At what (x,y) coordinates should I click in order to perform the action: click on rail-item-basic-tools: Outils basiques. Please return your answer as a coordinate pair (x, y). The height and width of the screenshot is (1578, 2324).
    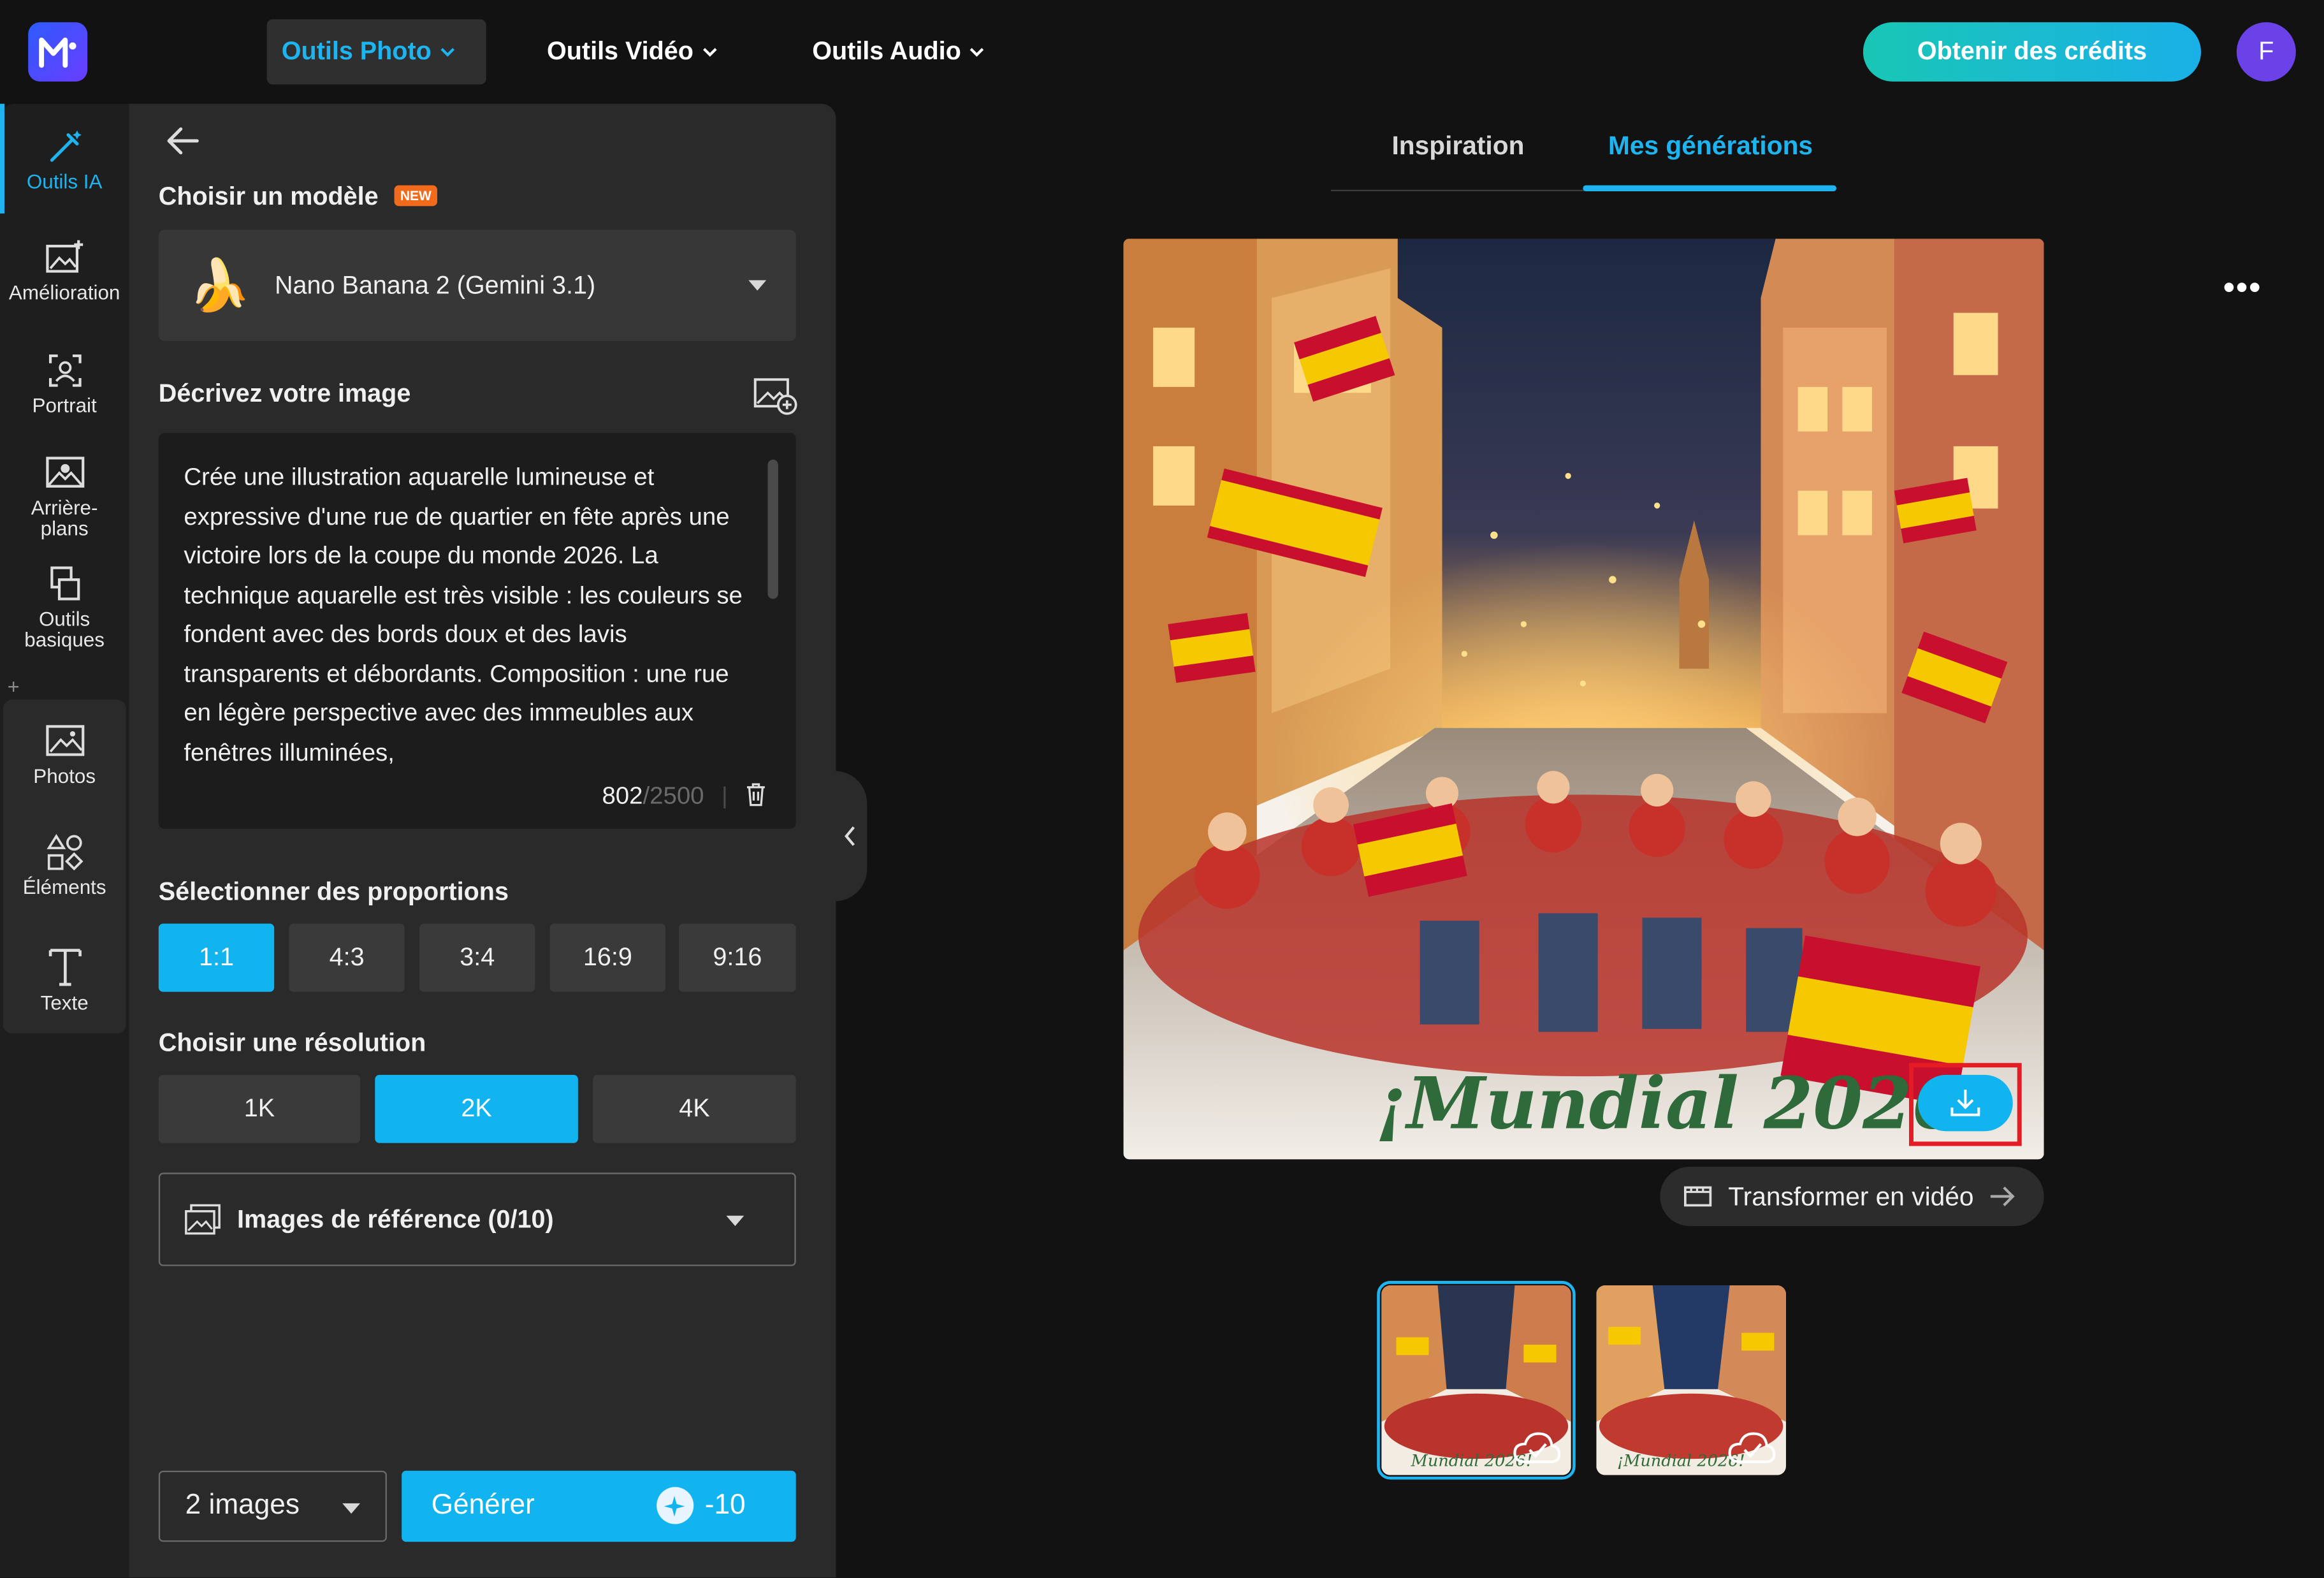
    Looking at the image, I should click on (64, 608).